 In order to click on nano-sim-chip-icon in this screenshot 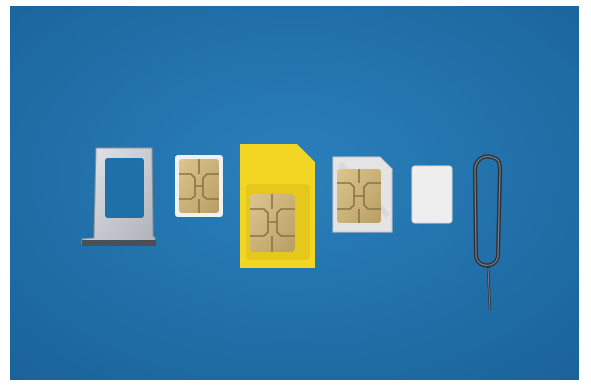, I will do `click(199, 186)`.